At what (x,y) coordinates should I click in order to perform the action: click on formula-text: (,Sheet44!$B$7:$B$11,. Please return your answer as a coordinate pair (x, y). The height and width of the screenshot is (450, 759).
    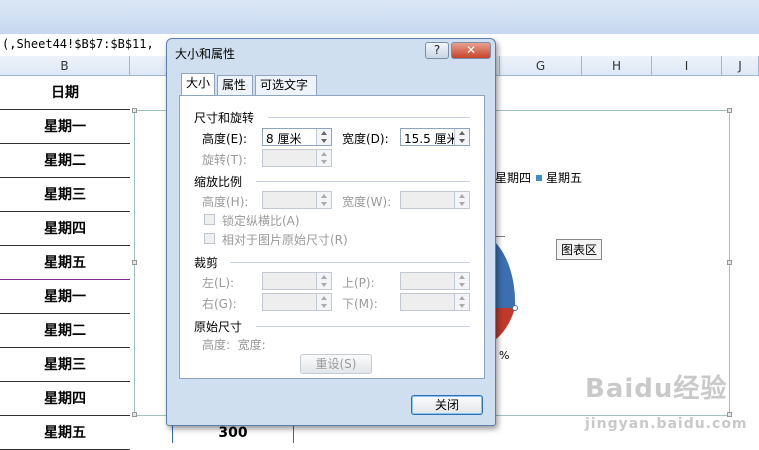
    Looking at the image, I should click on (78, 44).